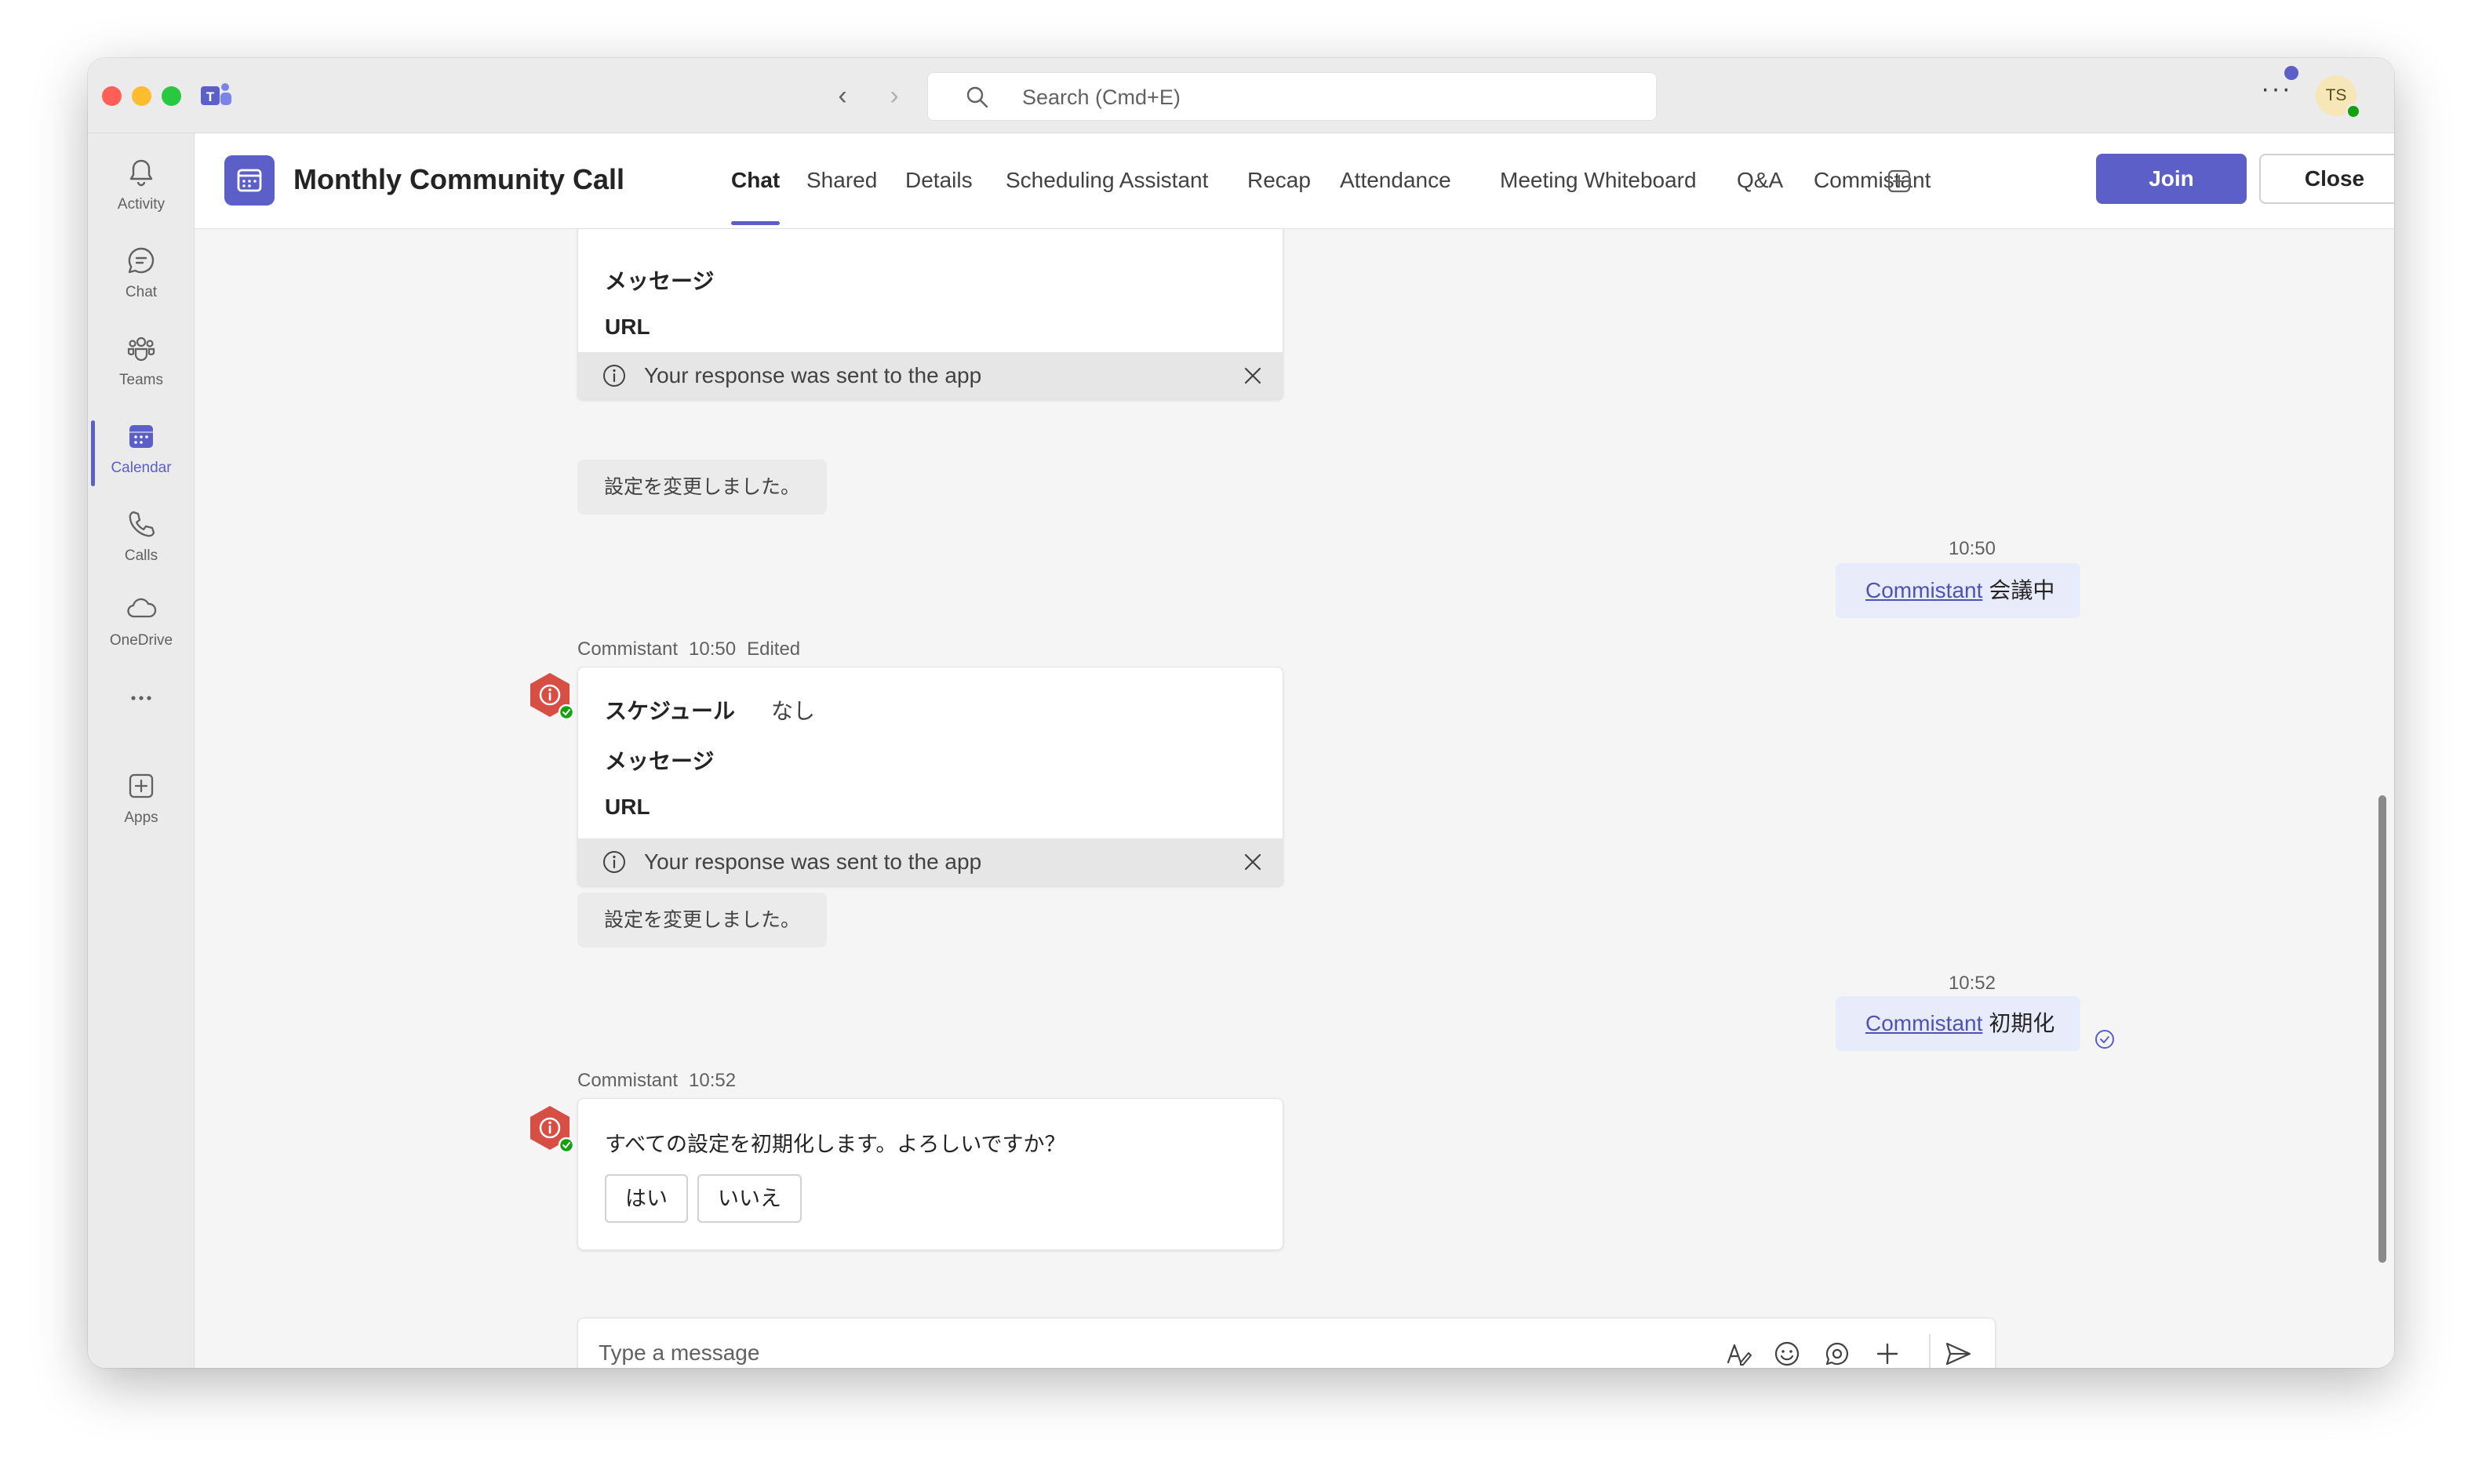 This screenshot has width=2482, height=1484. What do you see at coordinates (1292, 96) in the screenshot?
I see `search-input: Search (Cmd+E)` at bounding box center [1292, 96].